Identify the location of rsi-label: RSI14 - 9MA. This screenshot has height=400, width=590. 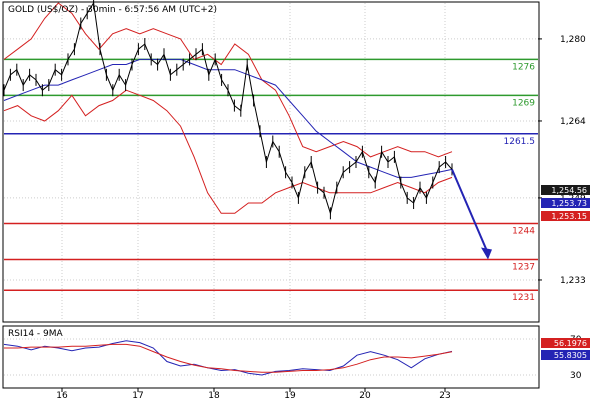
(36, 334).